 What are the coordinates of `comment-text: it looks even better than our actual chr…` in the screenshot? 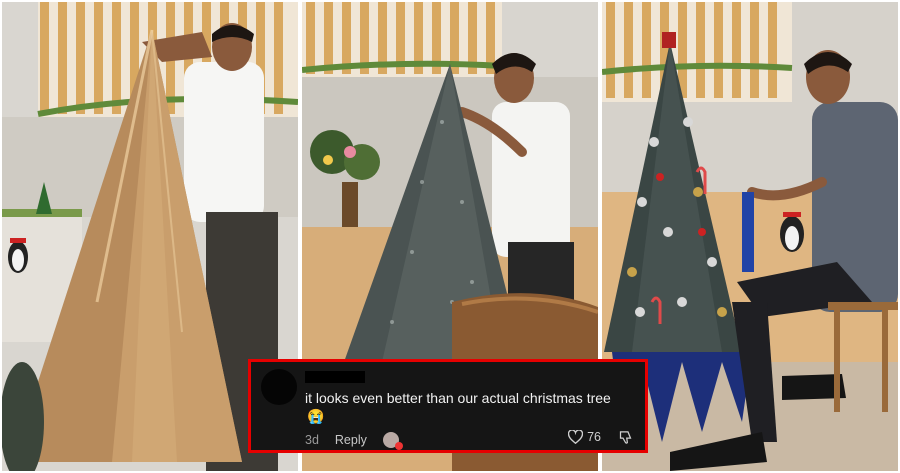 It's located at (458, 398).